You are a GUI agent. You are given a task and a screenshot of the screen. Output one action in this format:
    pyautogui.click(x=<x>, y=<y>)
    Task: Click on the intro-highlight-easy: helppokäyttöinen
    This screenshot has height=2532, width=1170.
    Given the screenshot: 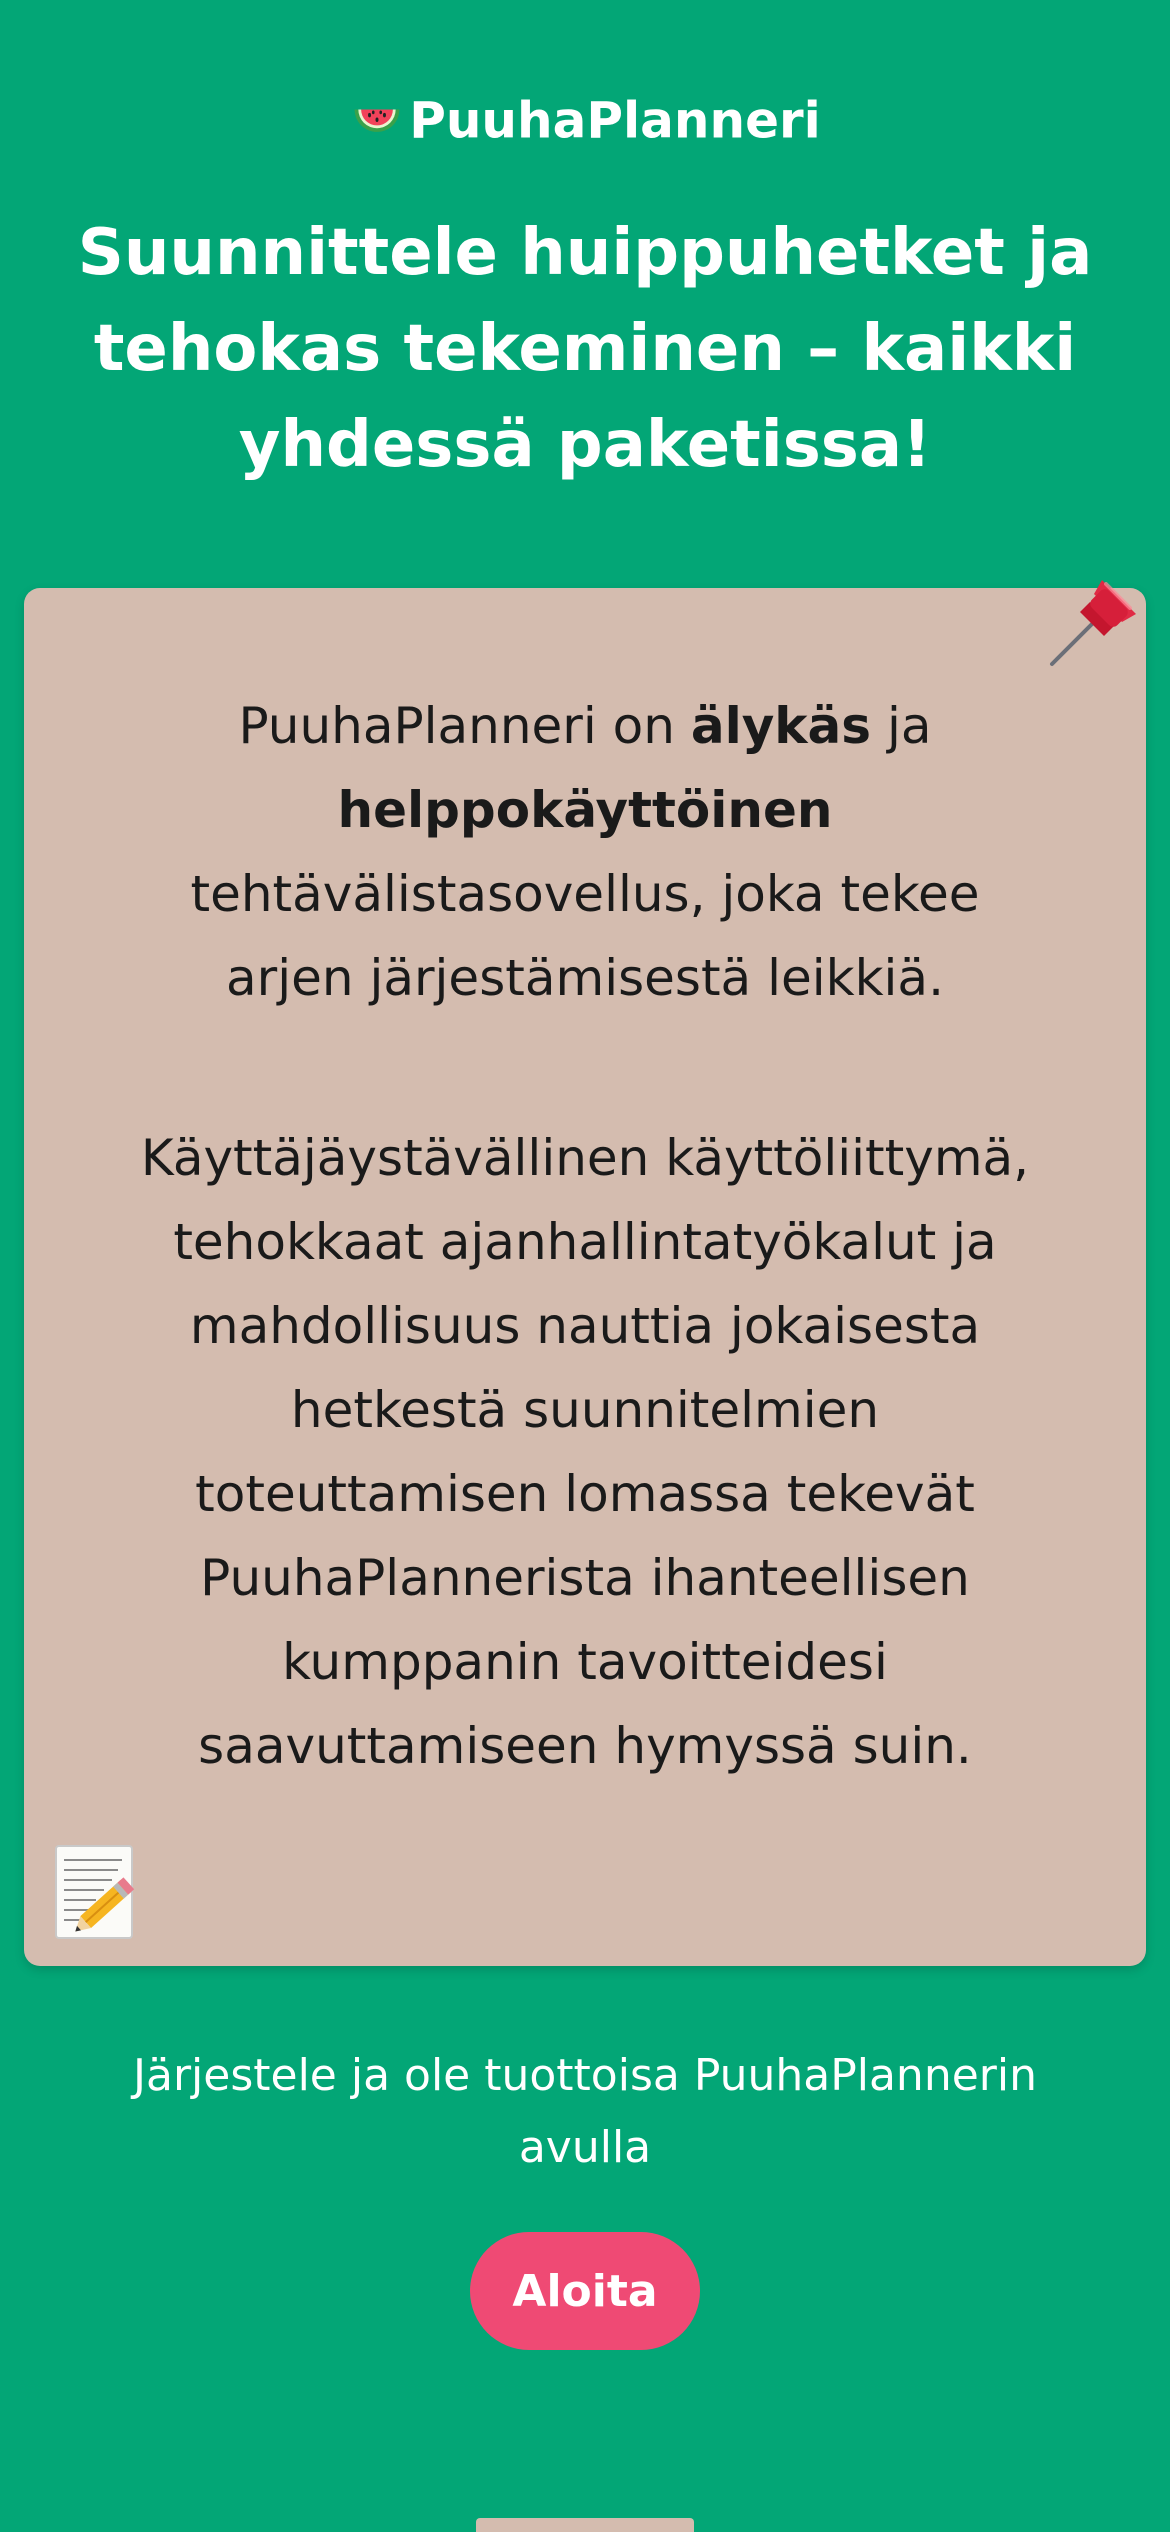 What is the action you would take?
    pyautogui.click(x=585, y=810)
    